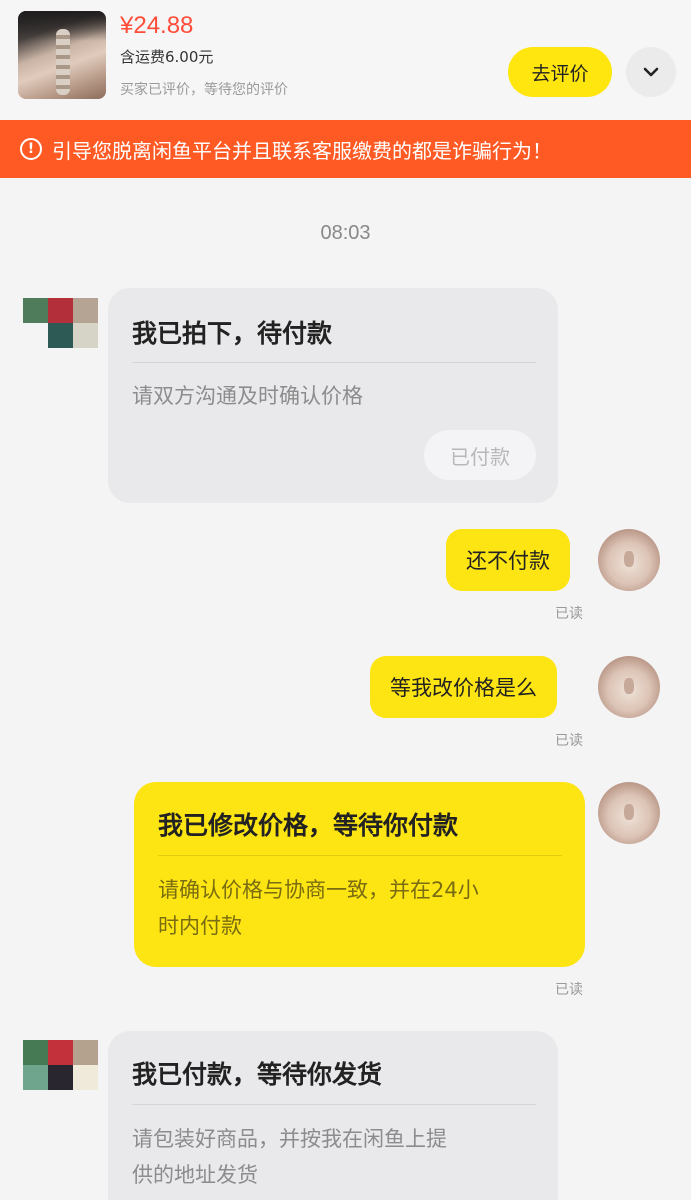 This screenshot has height=1200, width=691. Describe the element at coordinates (31, 149) in the screenshot. I see `exclamation-circle-icon: !` at that location.